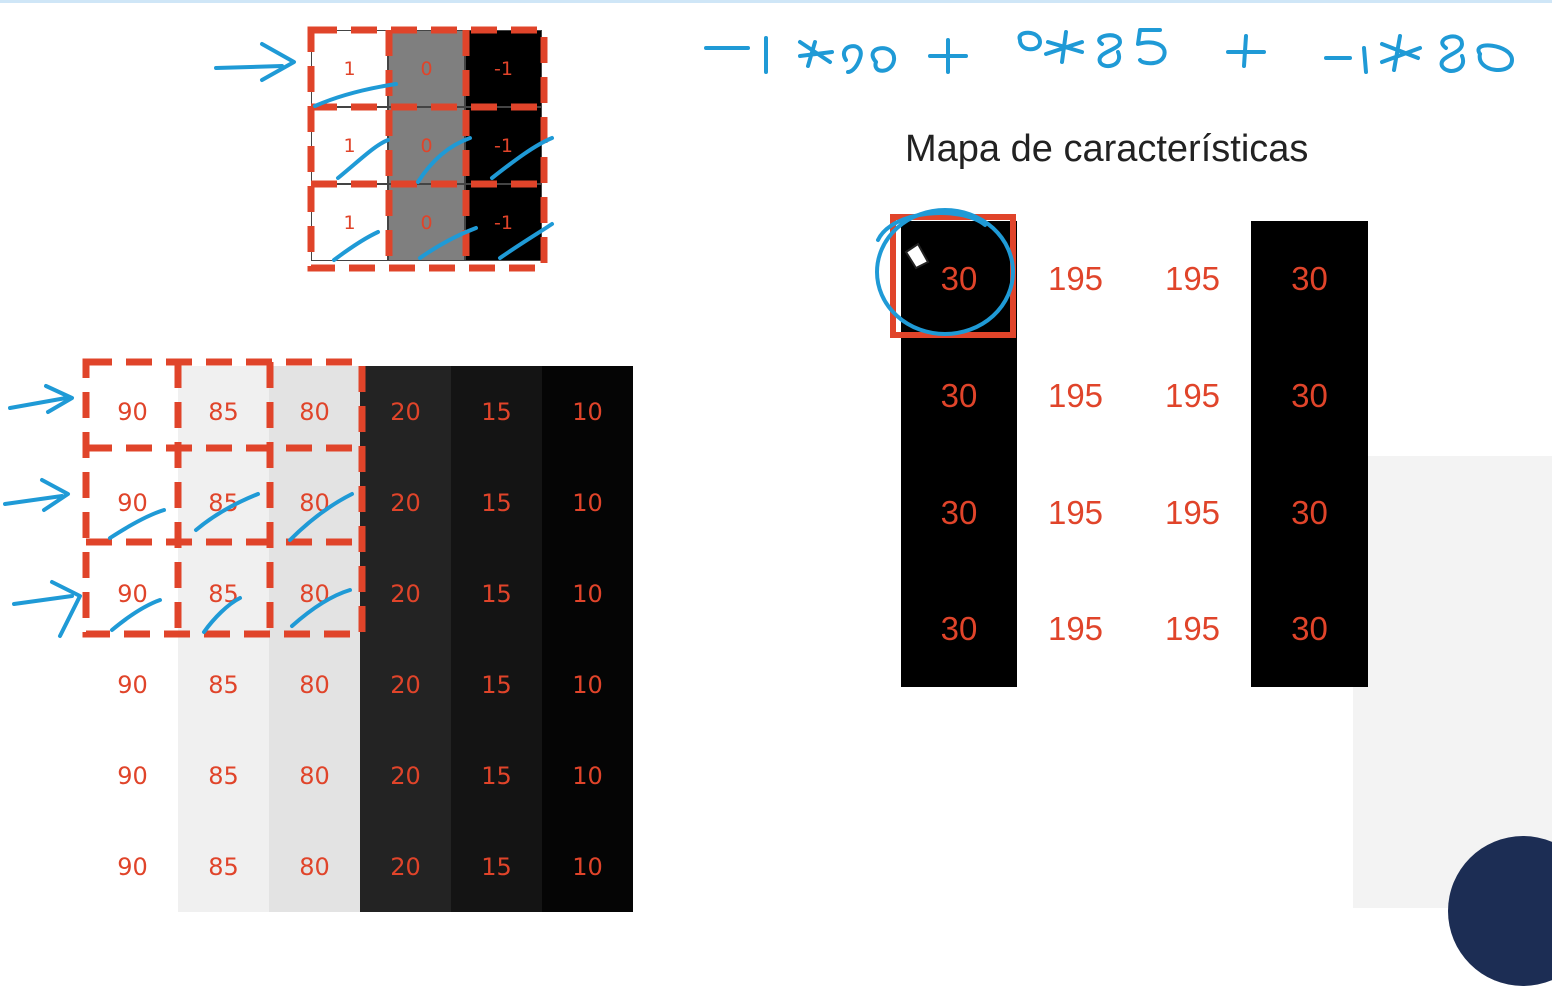  What do you see at coordinates (255, 62) in the screenshot?
I see `arrow-to-kernel-row` at bounding box center [255, 62].